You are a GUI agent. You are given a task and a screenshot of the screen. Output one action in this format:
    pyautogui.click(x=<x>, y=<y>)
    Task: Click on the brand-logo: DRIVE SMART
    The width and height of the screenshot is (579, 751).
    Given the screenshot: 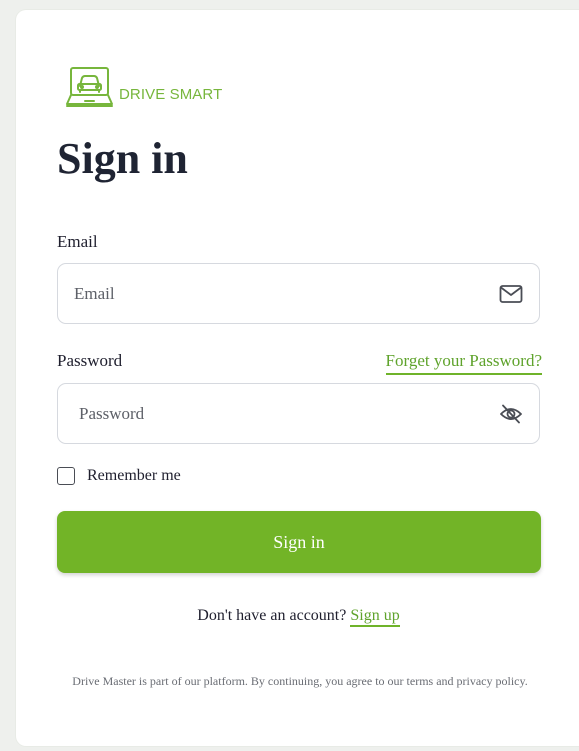 What is the action you would take?
    pyautogui.click(x=144, y=87)
    